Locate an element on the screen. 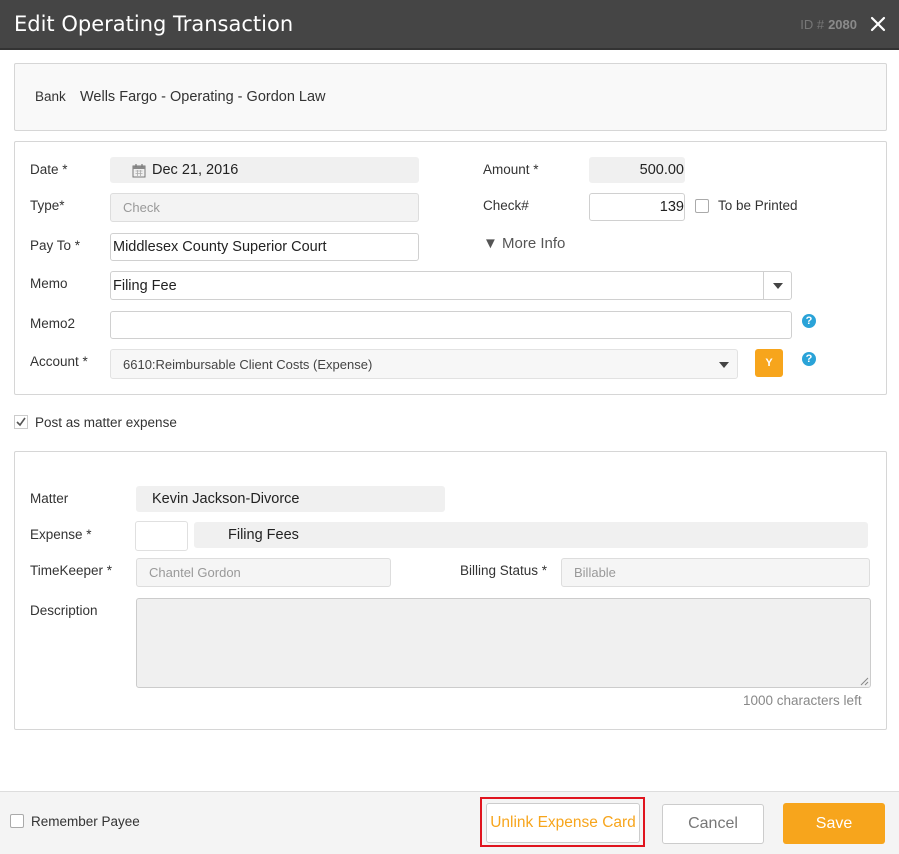 The image size is (899, 854). to-be-printed-label: To be Printed is located at coordinates (758, 205).